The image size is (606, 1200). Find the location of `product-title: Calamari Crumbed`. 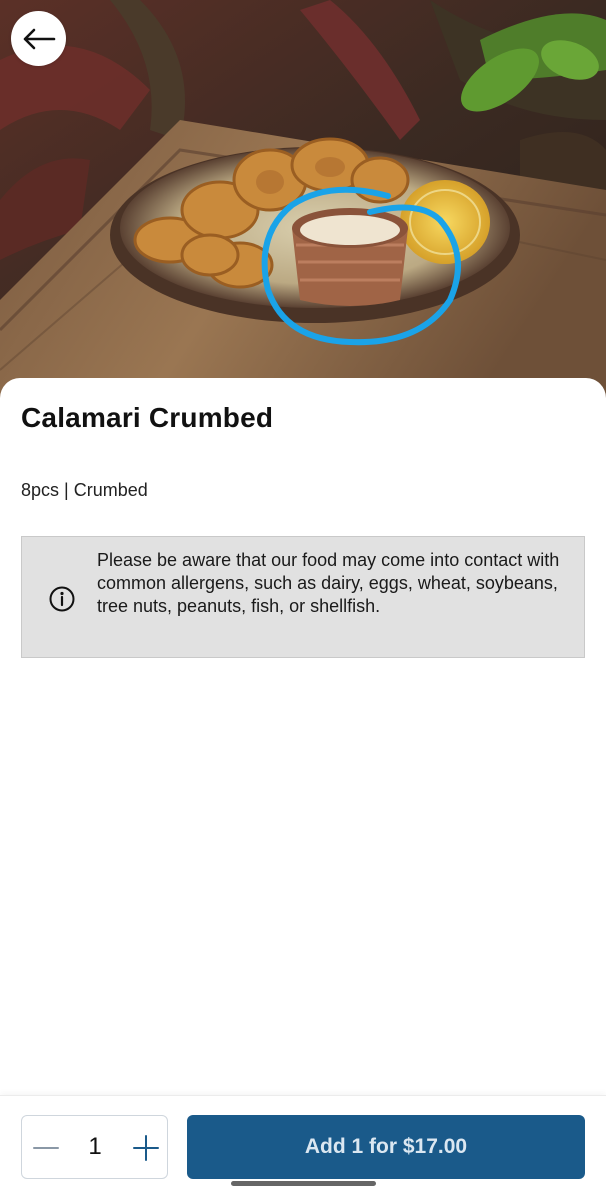

product-title: Calamari Crumbed is located at coordinates (147, 417).